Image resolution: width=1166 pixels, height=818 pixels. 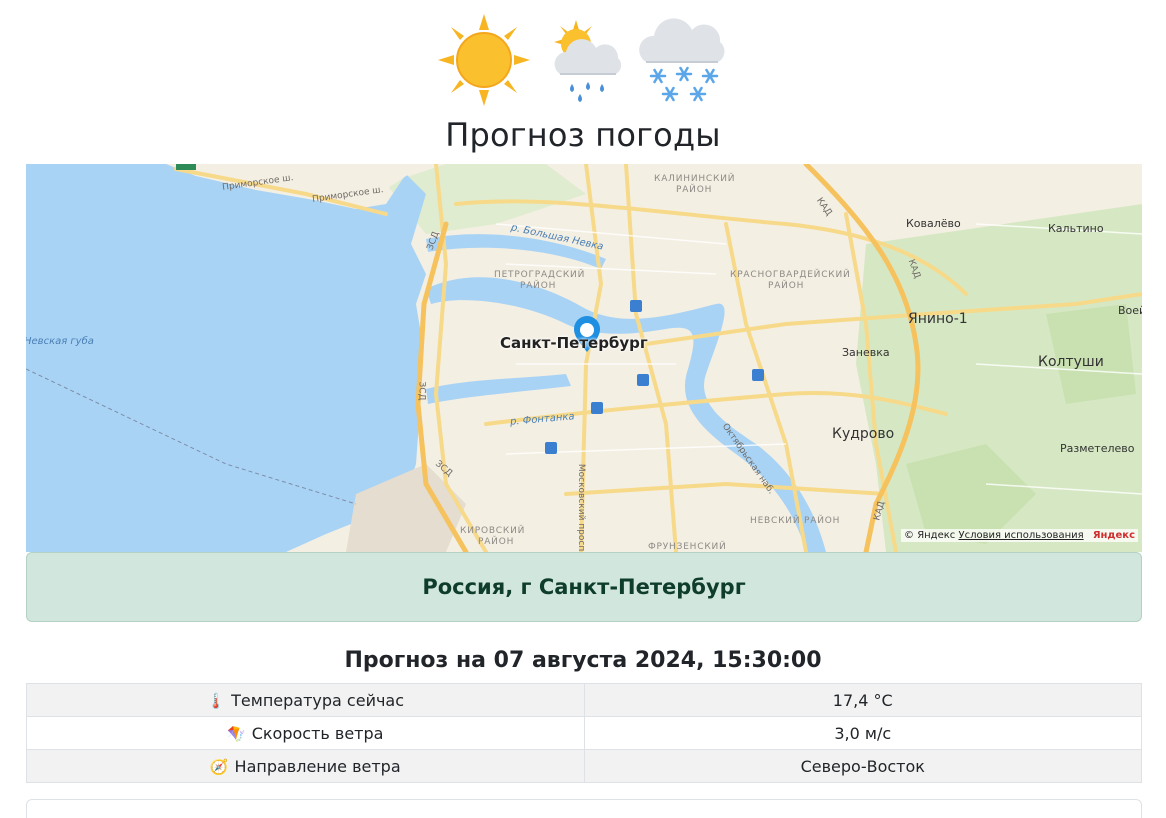 I want to click on row-label: Температура сейчас, so click(x=318, y=700).